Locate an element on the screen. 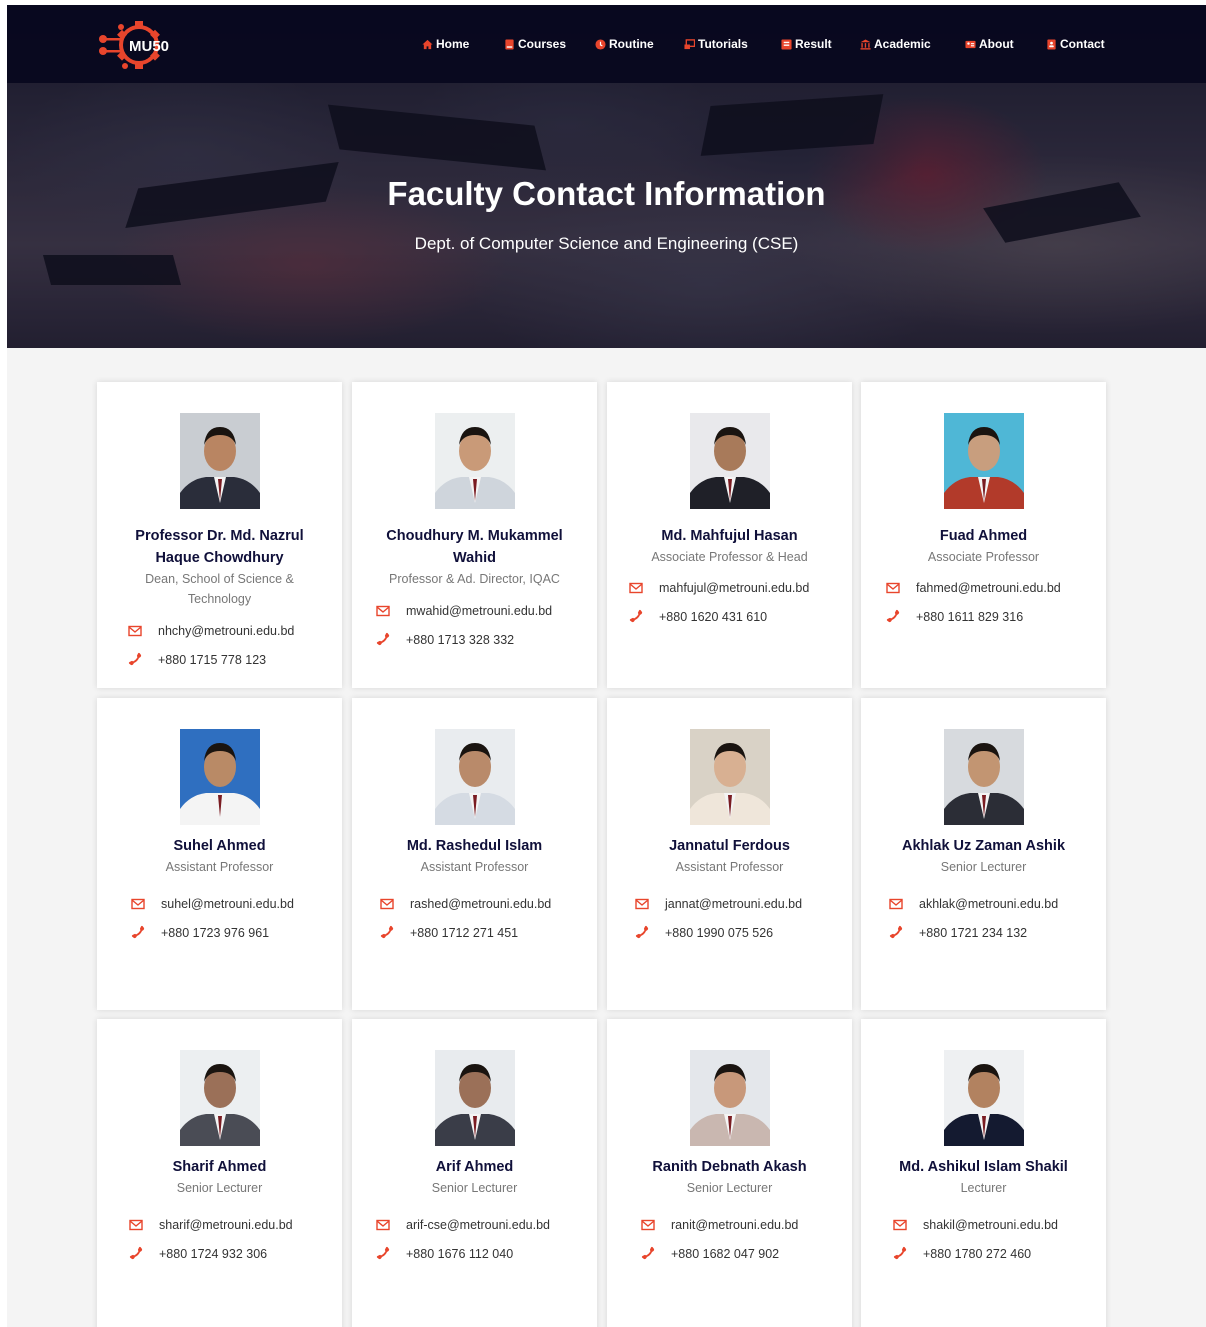 This screenshot has width=1206, height=1327. email-row: arif-cse@metrouni.edu.bd is located at coordinates (474, 1225).